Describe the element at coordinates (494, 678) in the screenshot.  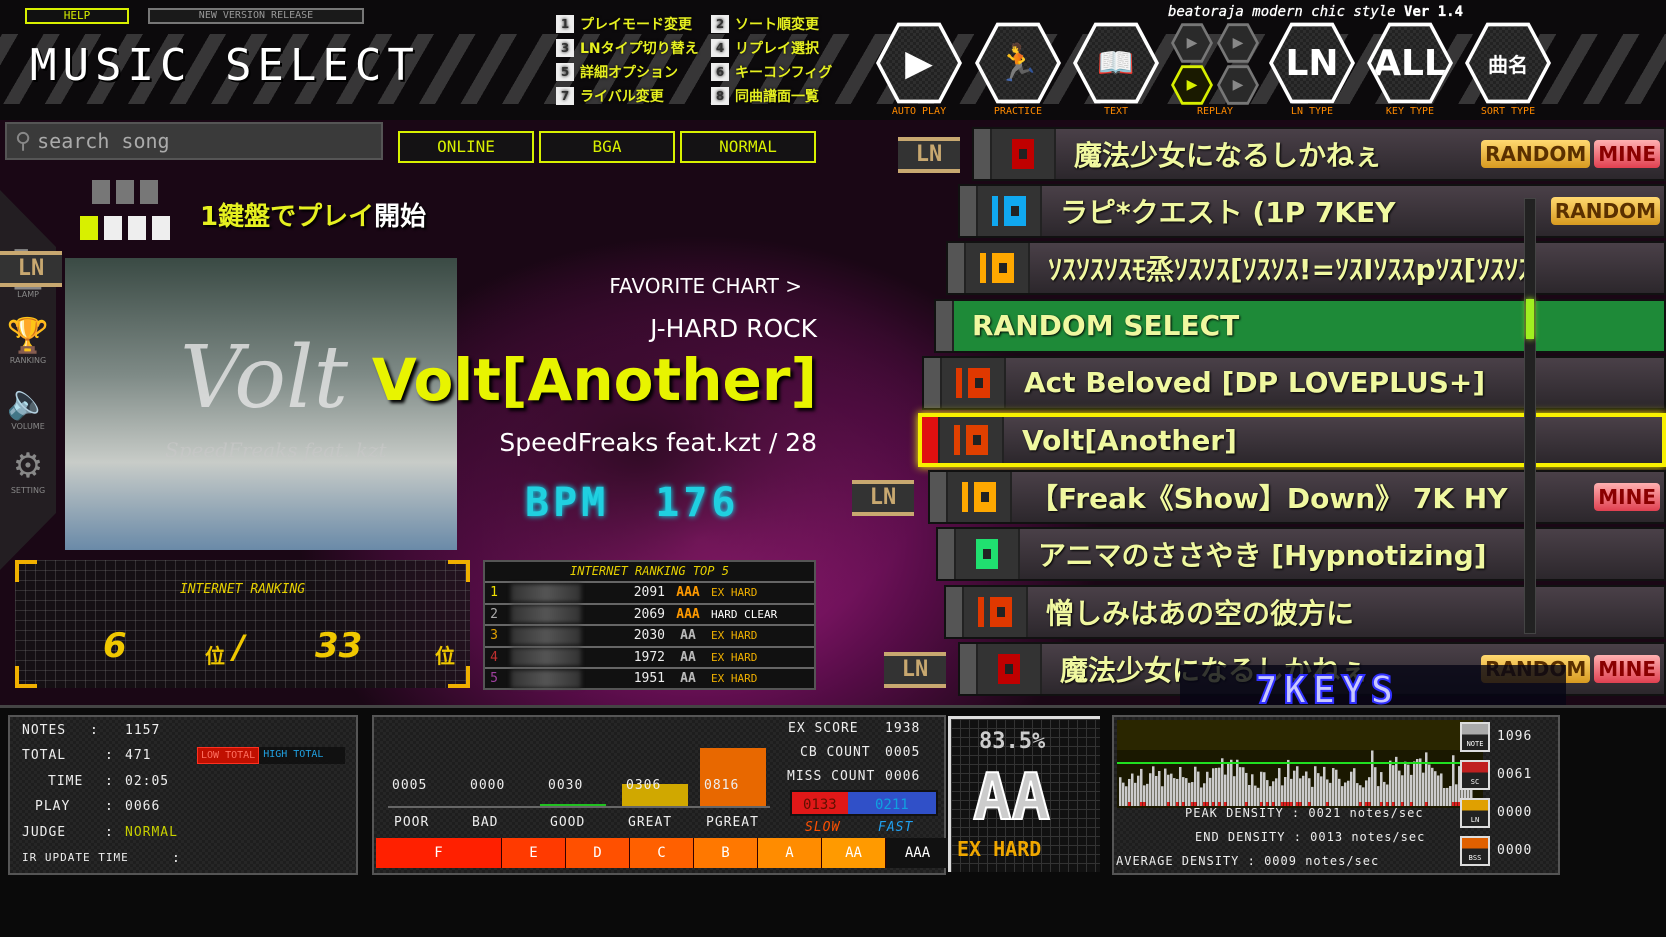
I see `ranking-rank: 5` at that location.